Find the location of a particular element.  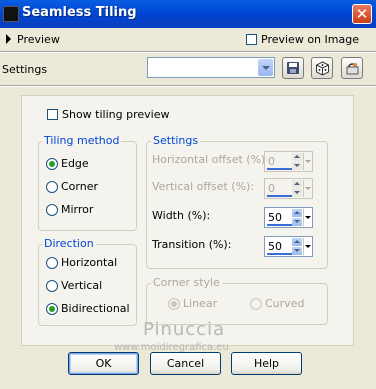

vertical-offset-value: 0 is located at coordinates (271, 188).